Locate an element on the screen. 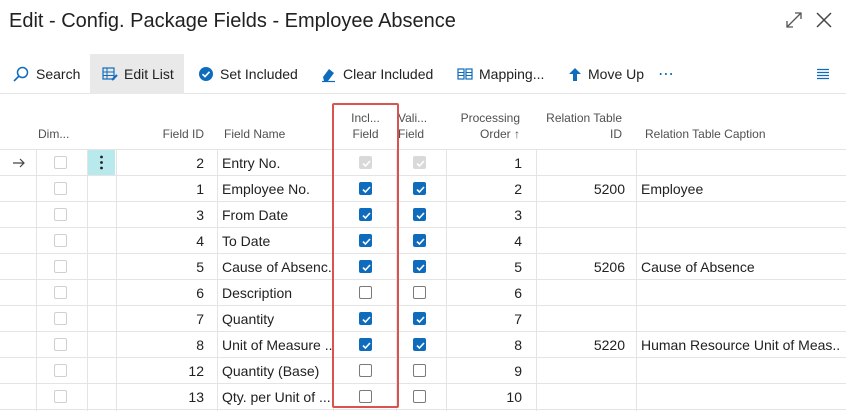 The width and height of the screenshot is (846, 417). list-view-button is located at coordinates (826, 74).